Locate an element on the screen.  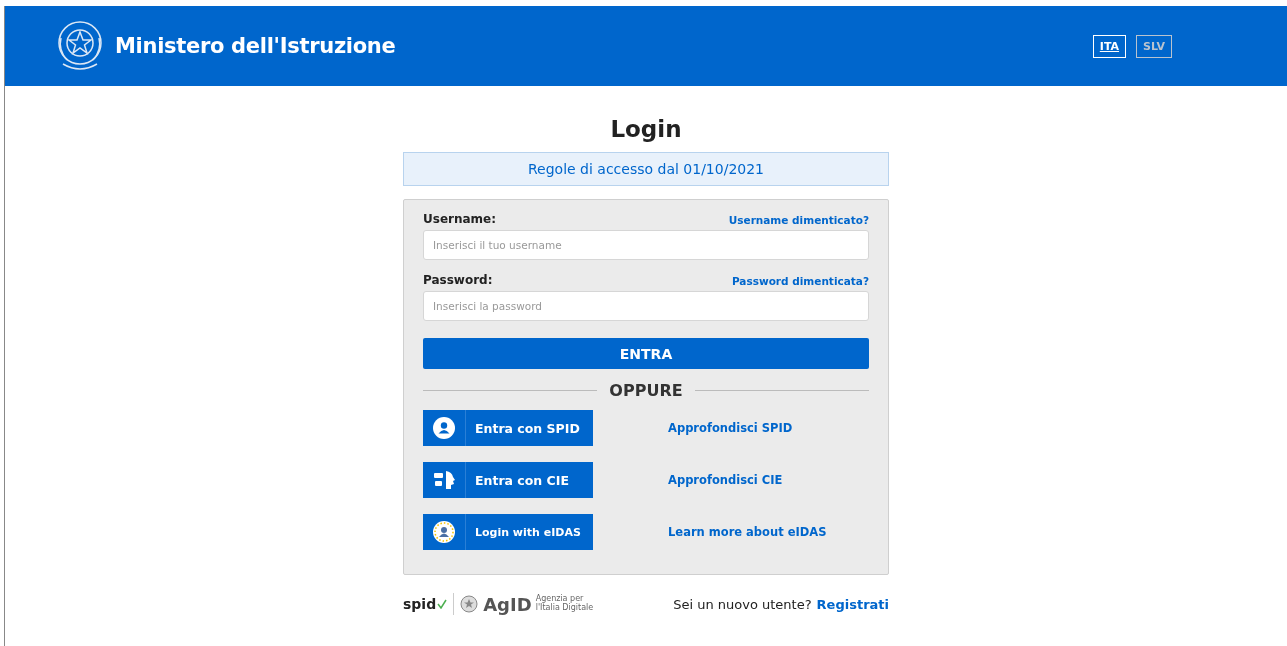
forgot-link: Password dimenticata? is located at coordinates (800, 281).